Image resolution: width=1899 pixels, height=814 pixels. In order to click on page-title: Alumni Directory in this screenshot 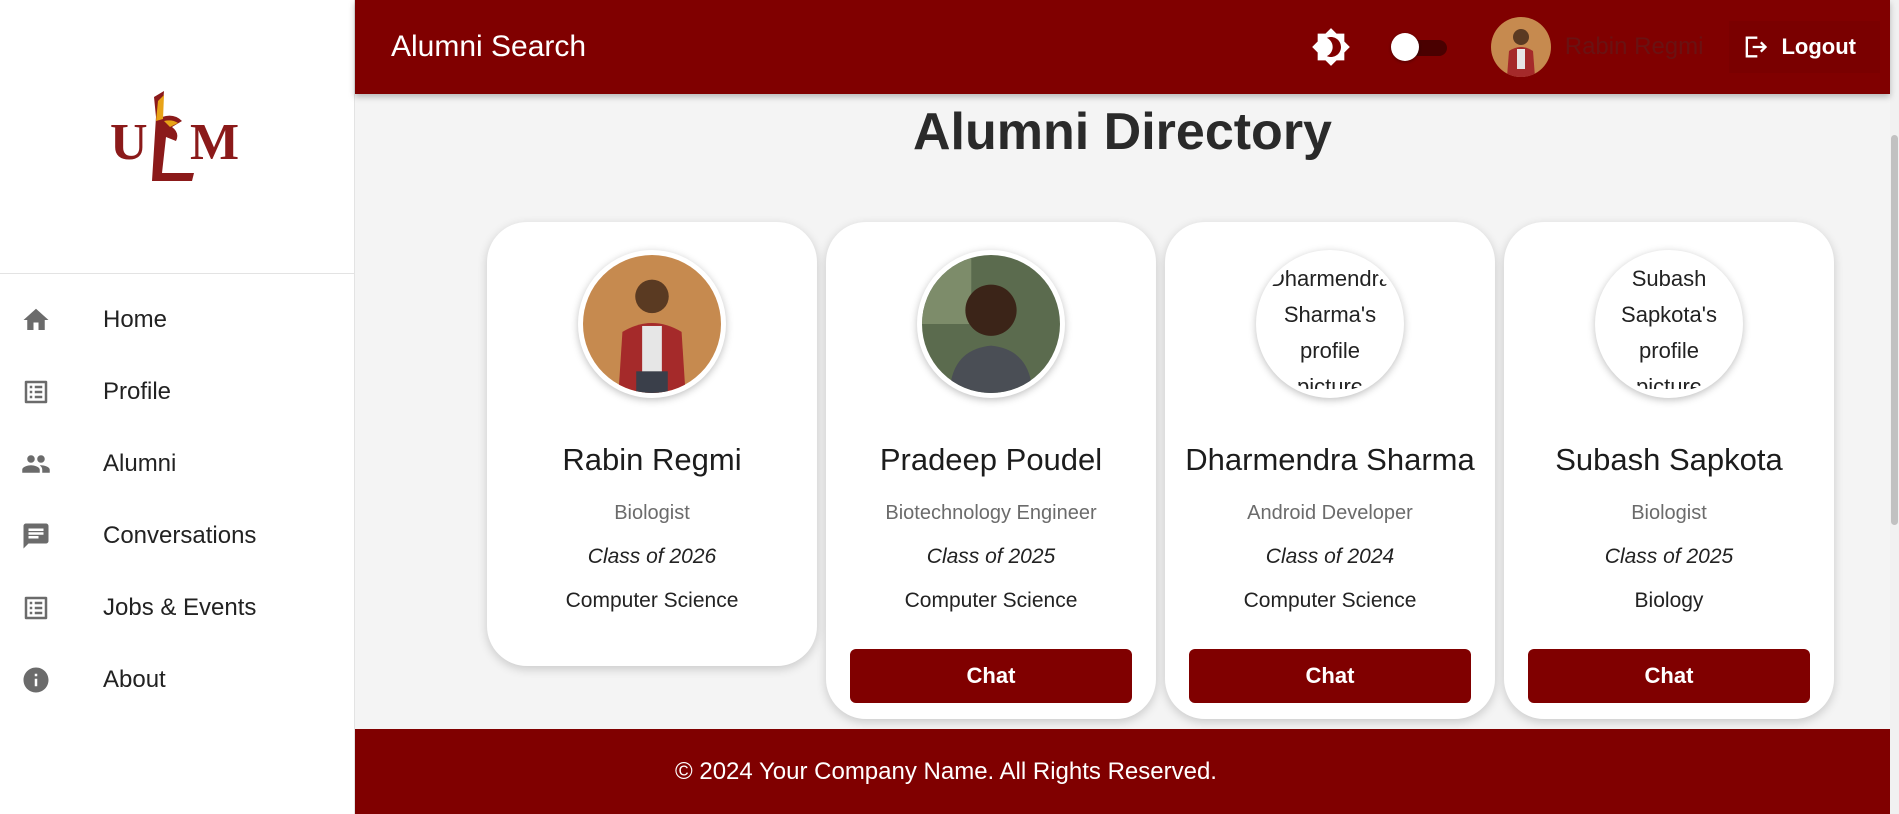, I will do `click(1122, 132)`.